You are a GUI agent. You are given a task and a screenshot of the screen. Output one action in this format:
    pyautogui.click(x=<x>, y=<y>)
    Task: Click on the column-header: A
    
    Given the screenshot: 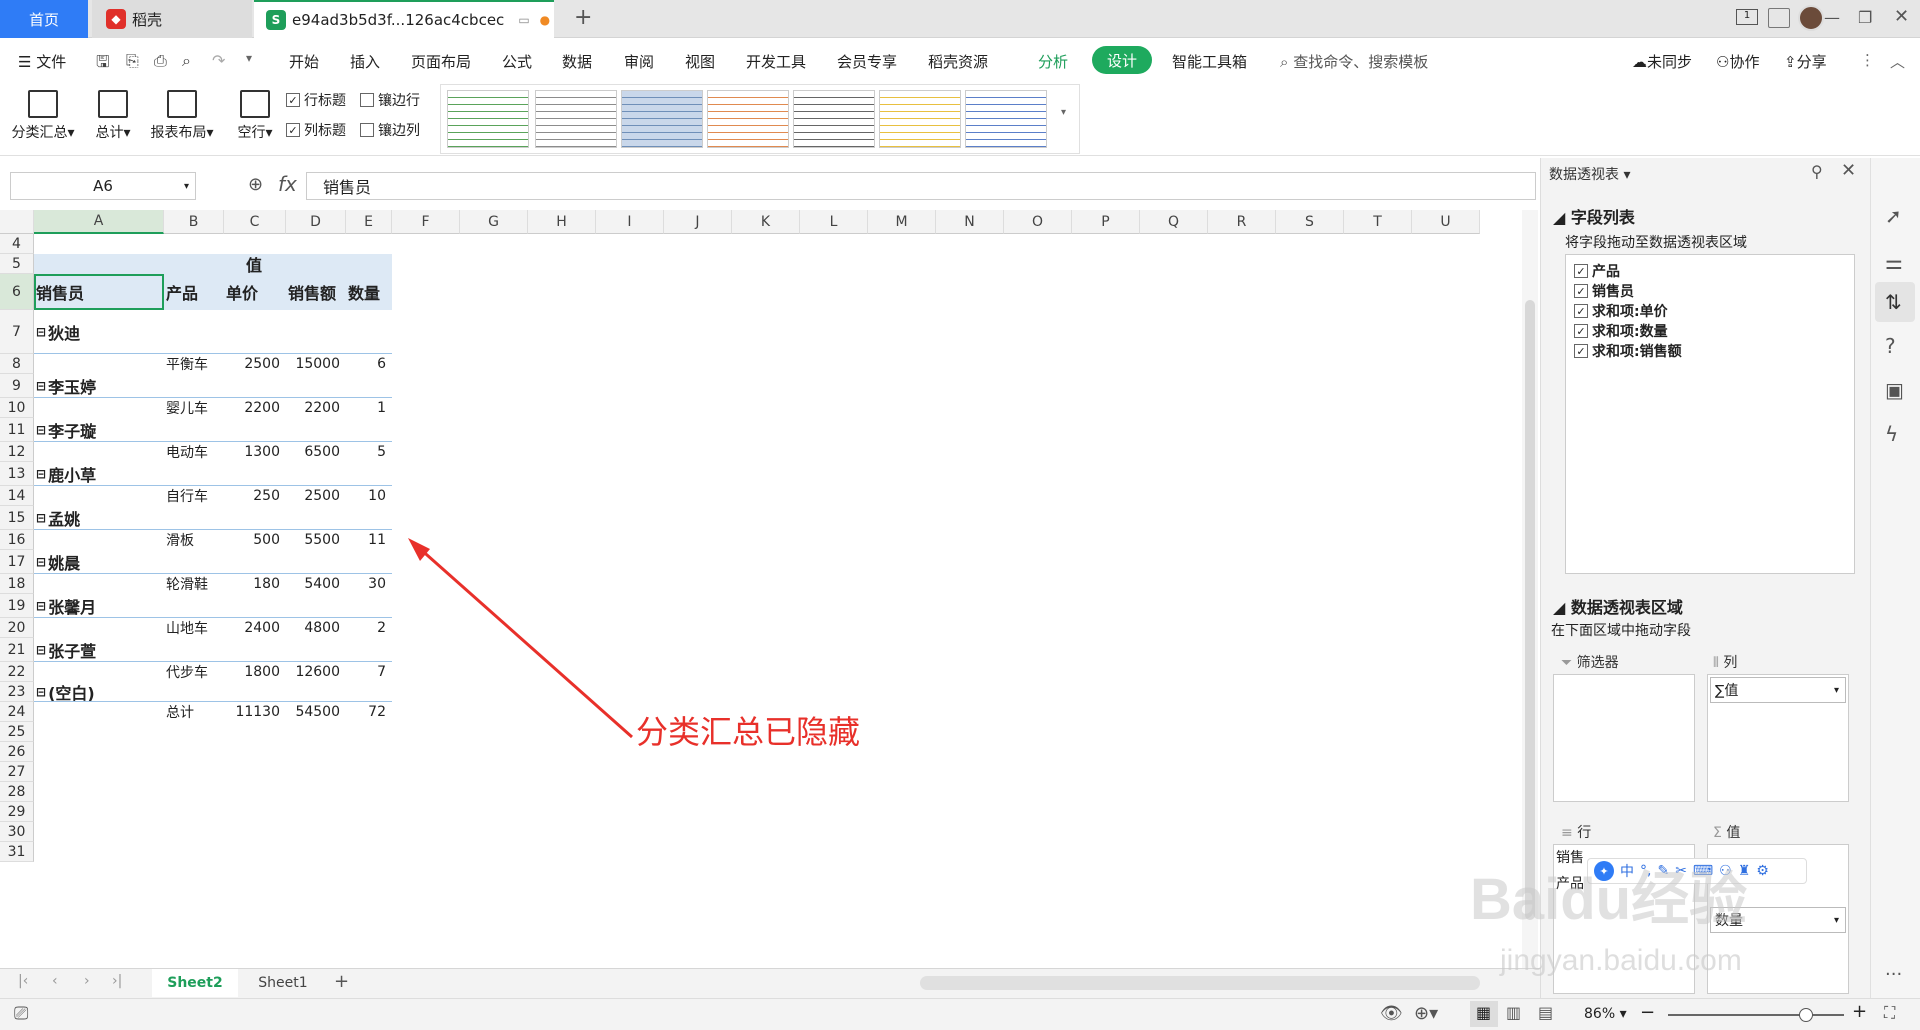 What is the action you would take?
    pyautogui.click(x=99, y=222)
    